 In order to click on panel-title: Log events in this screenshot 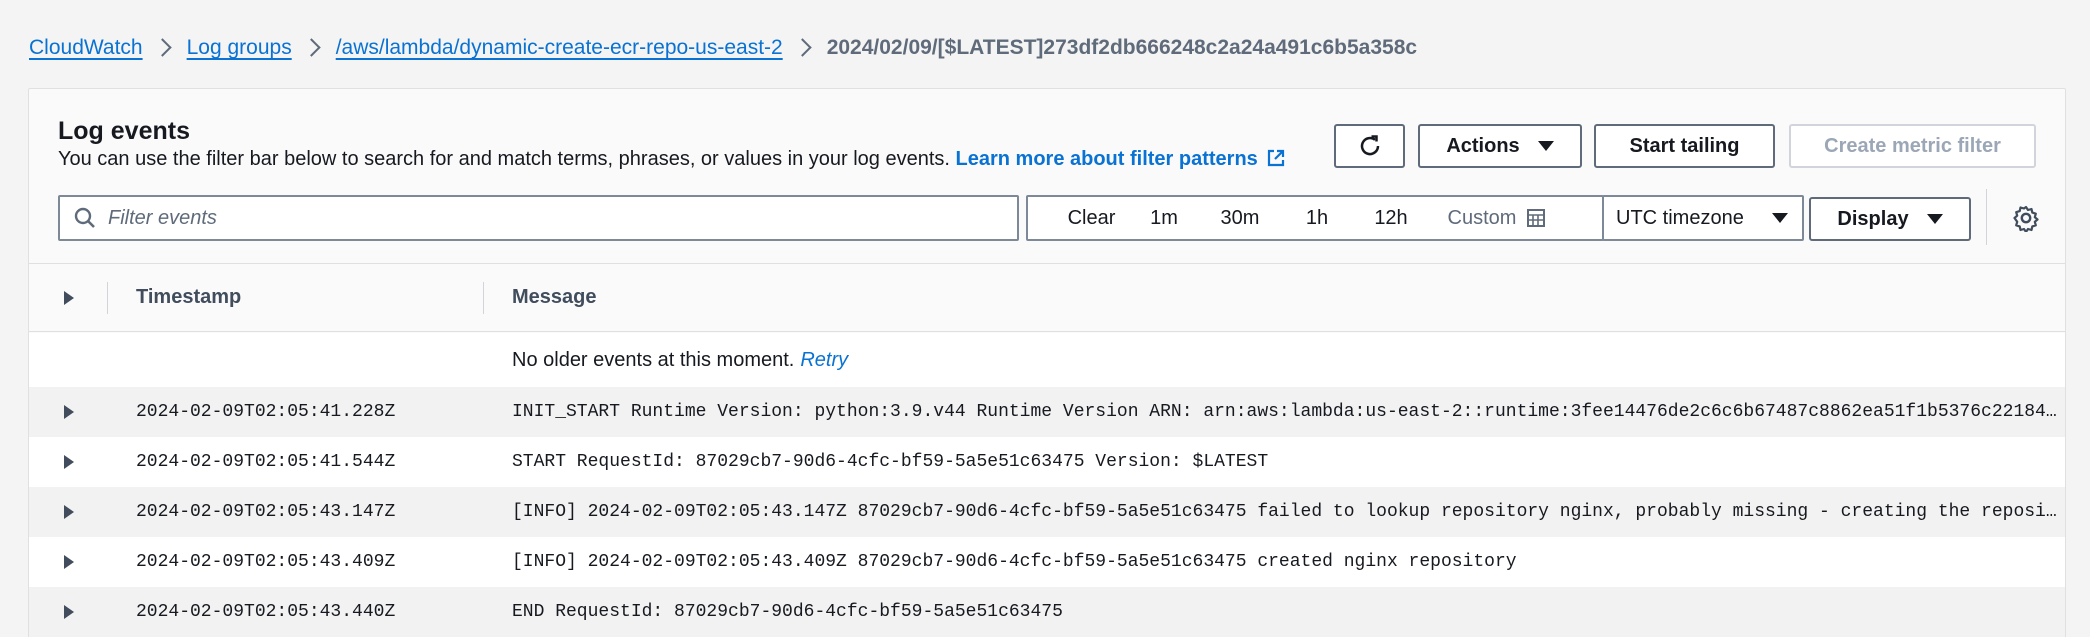, I will do `click(124, 131)`.